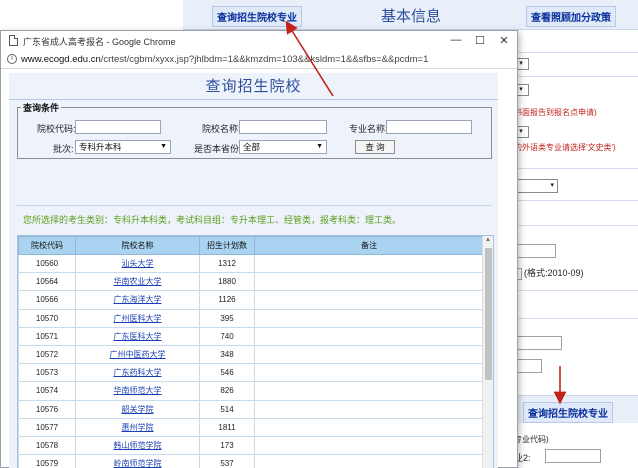  Describe the element at coordinates (218, 149) in the screenshot. I see `local-province-label: 是否本省份:` at that location.